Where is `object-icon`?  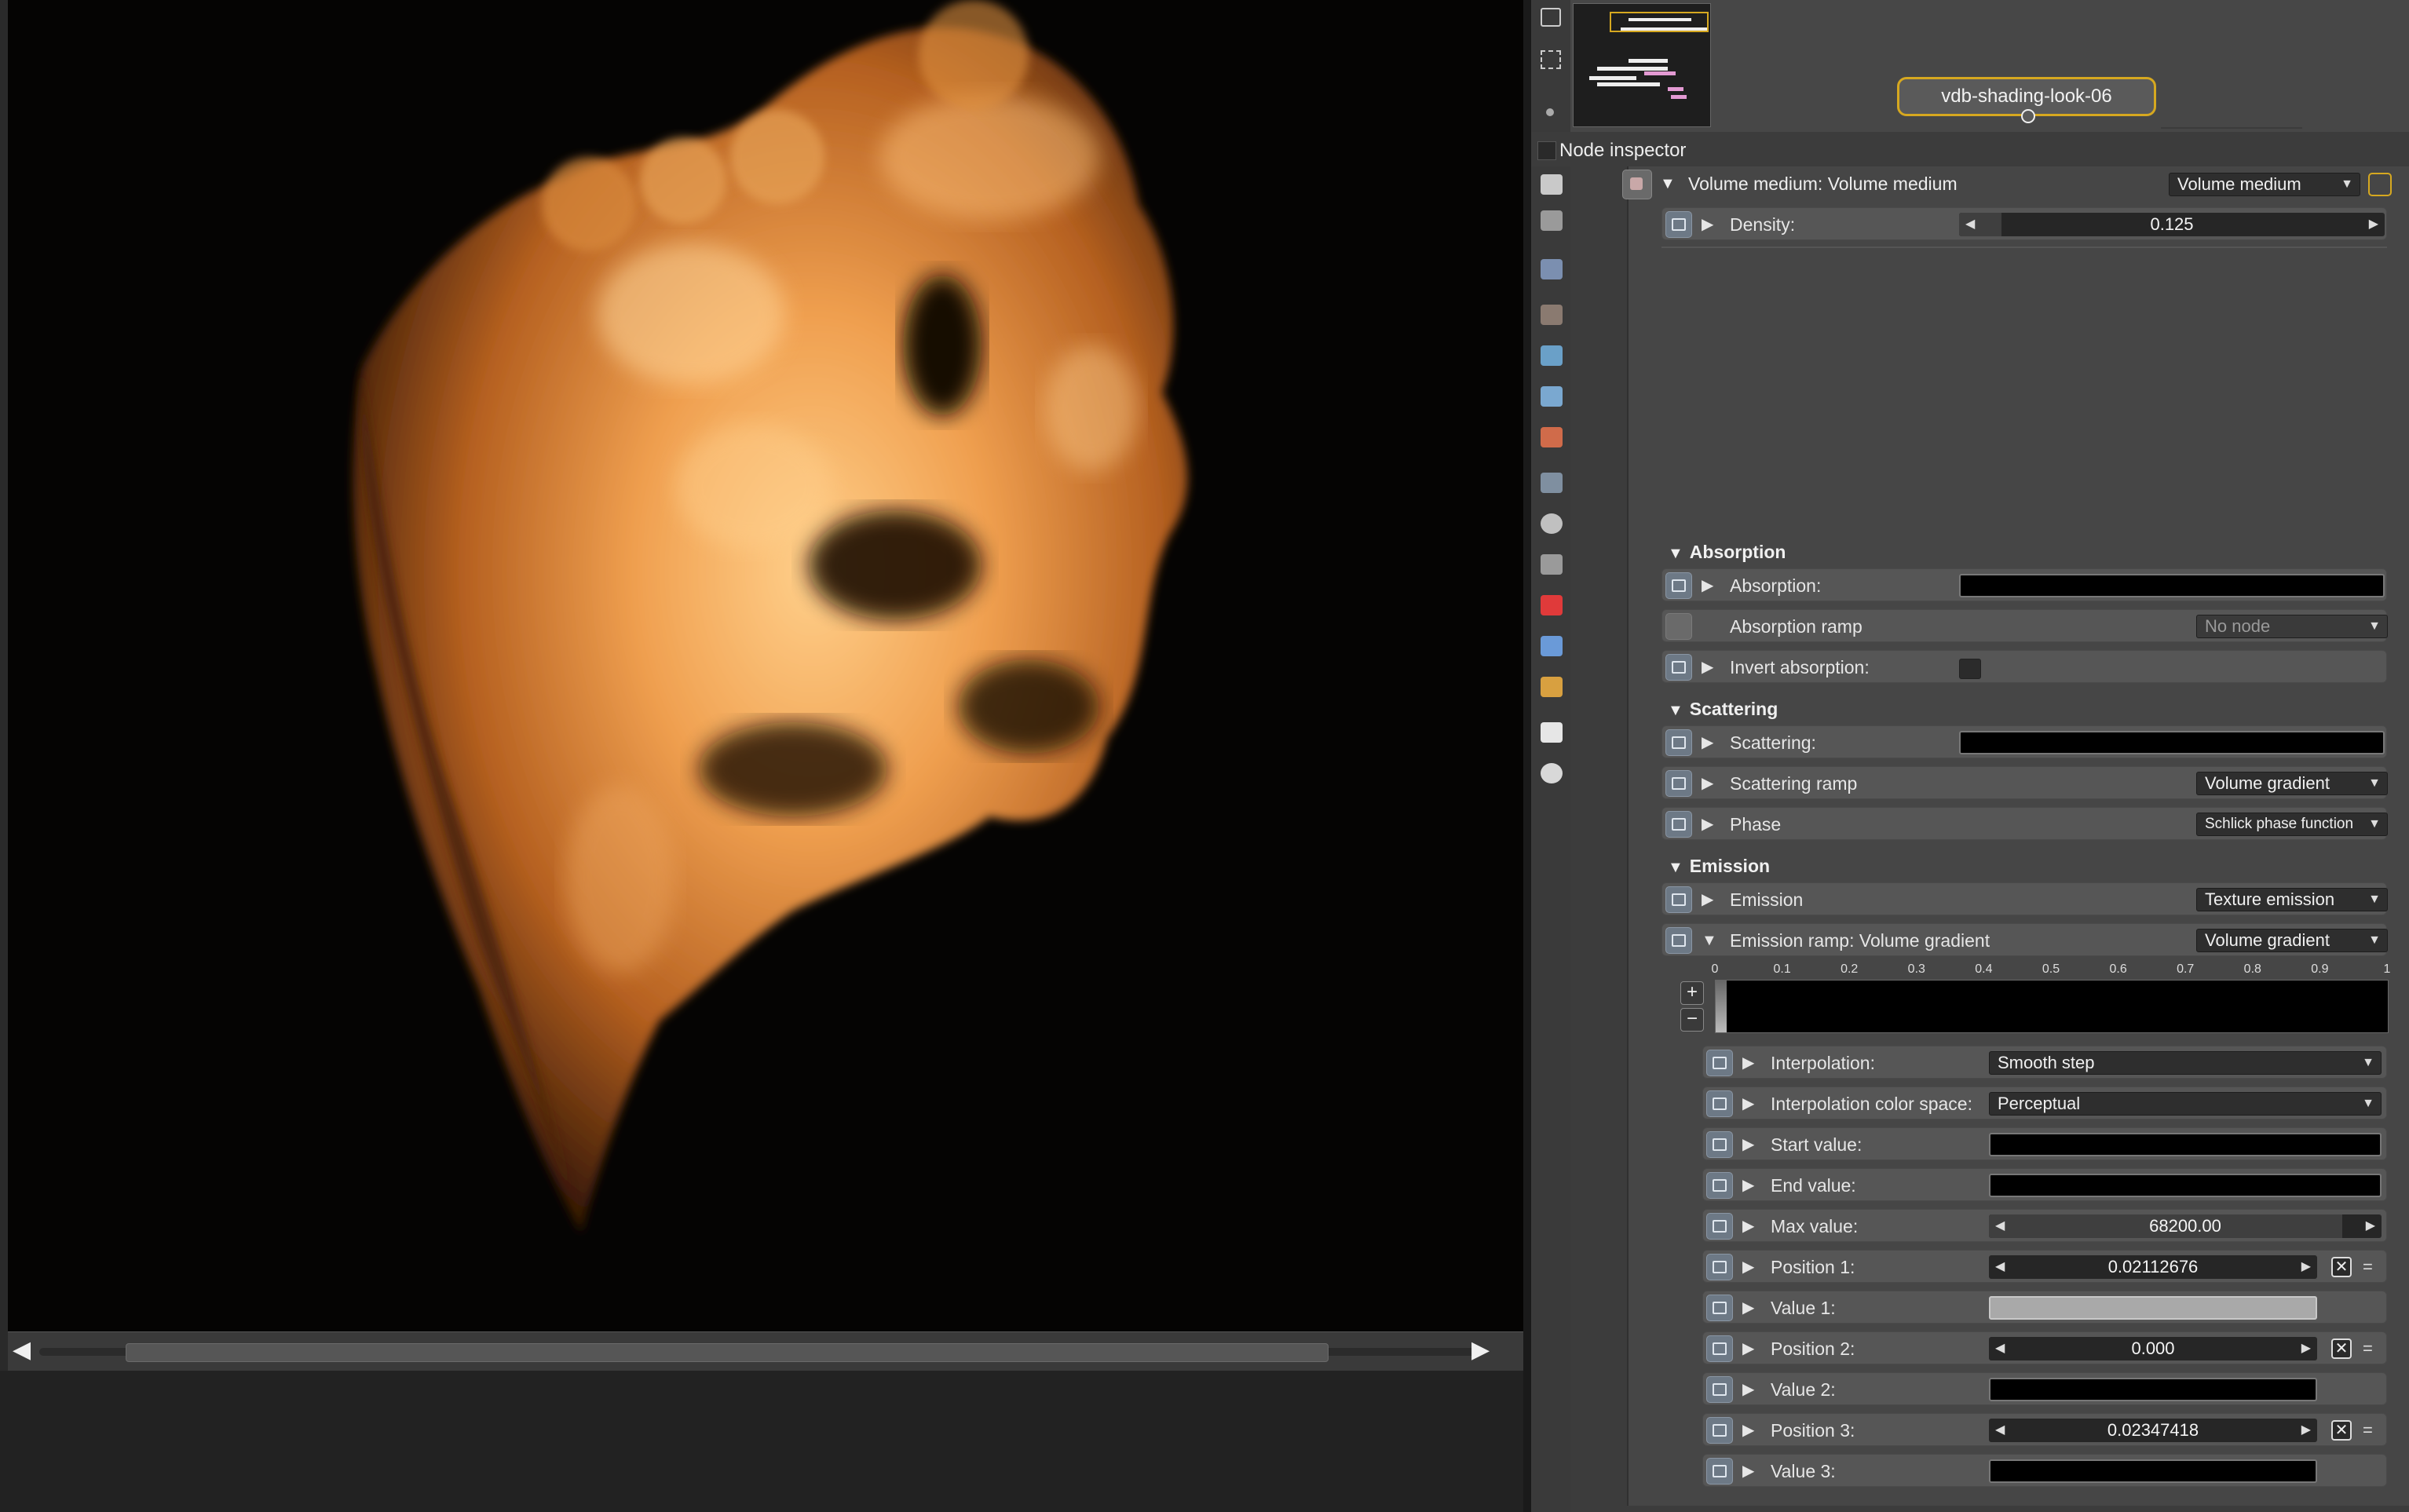
object-icon is located at coordinates (1552, 646).